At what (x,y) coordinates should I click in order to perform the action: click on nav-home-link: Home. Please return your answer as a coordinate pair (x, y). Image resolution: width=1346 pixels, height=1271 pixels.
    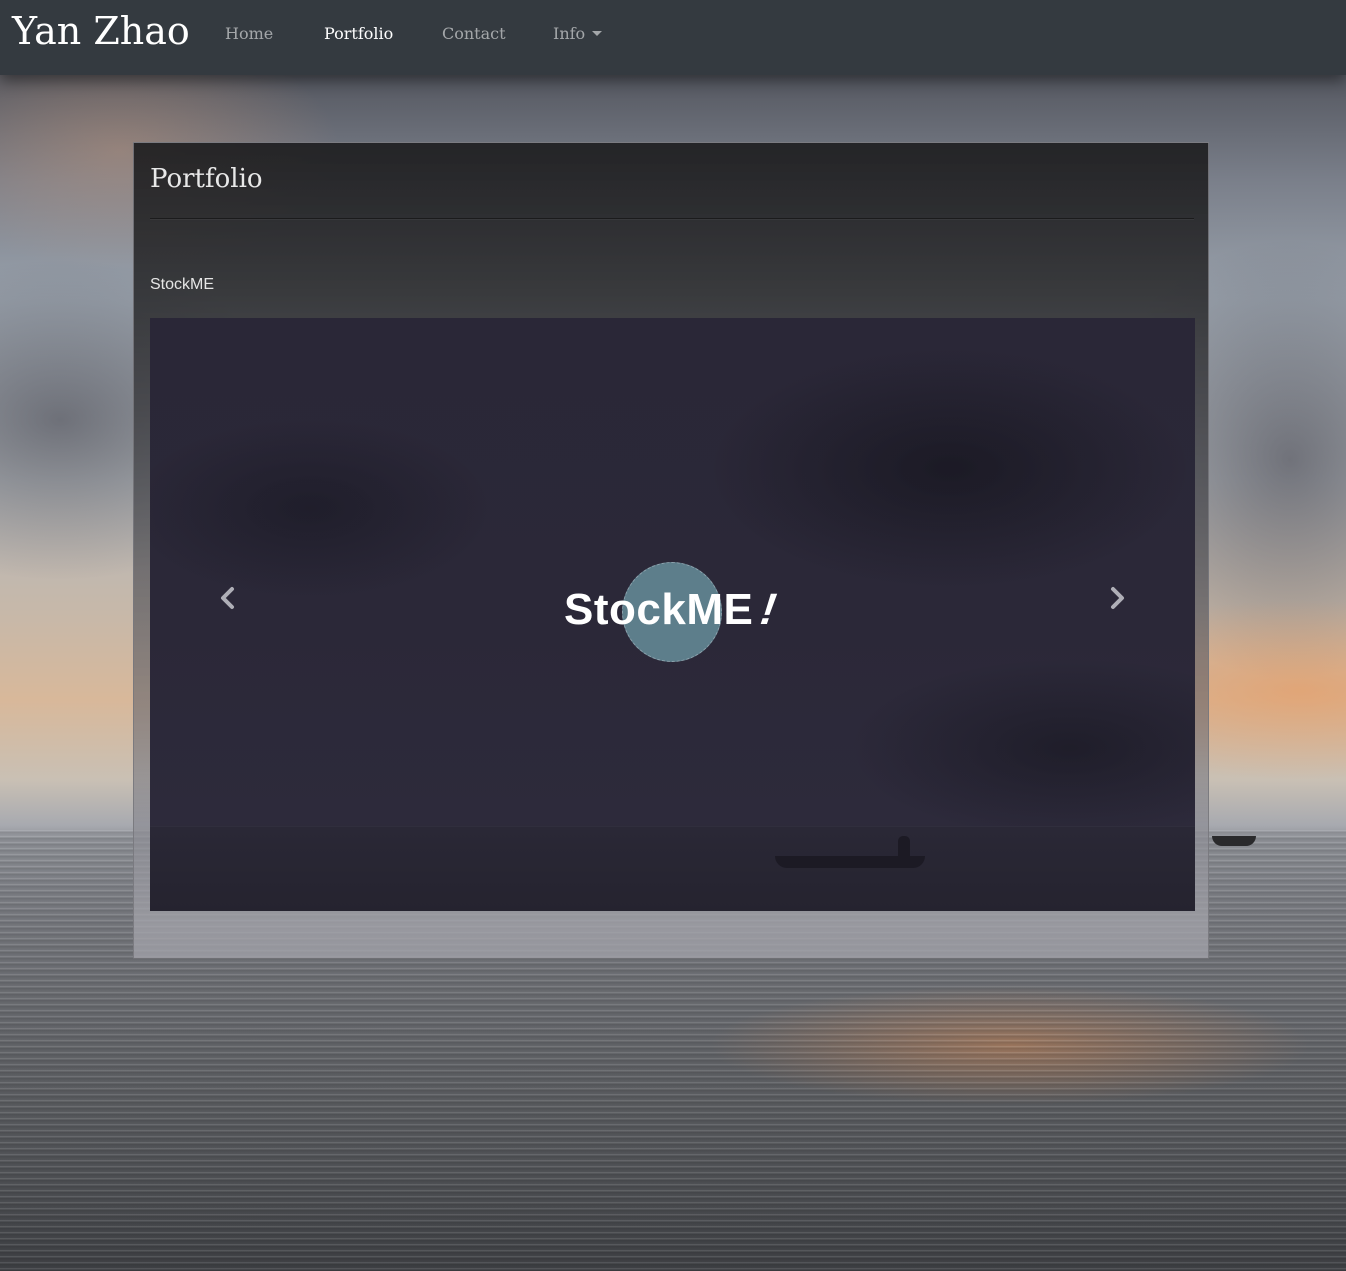
    Looking at the image, I should click on (249, 34).